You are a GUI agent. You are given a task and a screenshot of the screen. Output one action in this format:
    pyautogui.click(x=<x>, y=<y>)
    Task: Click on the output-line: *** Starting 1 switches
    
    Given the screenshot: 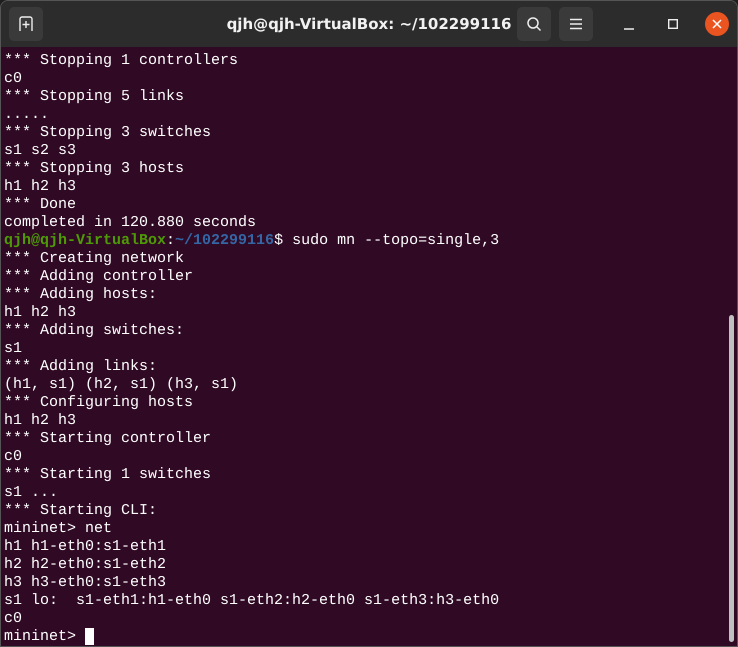 What is the action you would take?
    pyautogui.click(x=108, y=475)
    